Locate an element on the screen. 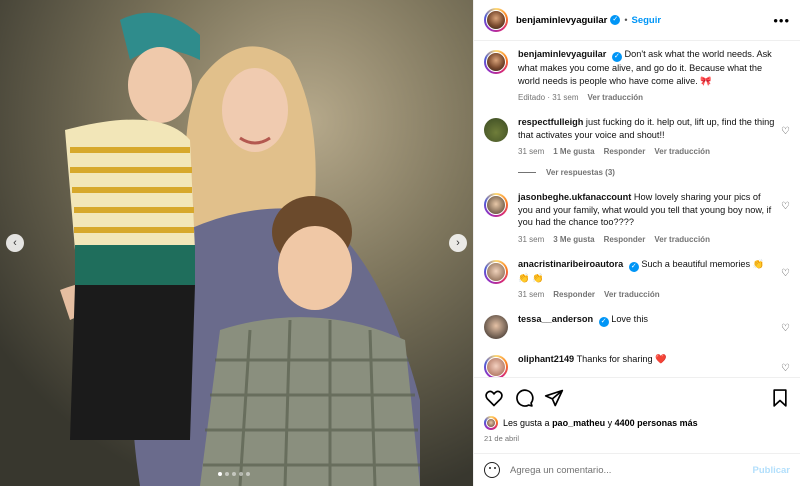 The width and height of the screenshot is (800, 486). caption-username: benjaminlevyaguilar is located at coordinates (562, 54).